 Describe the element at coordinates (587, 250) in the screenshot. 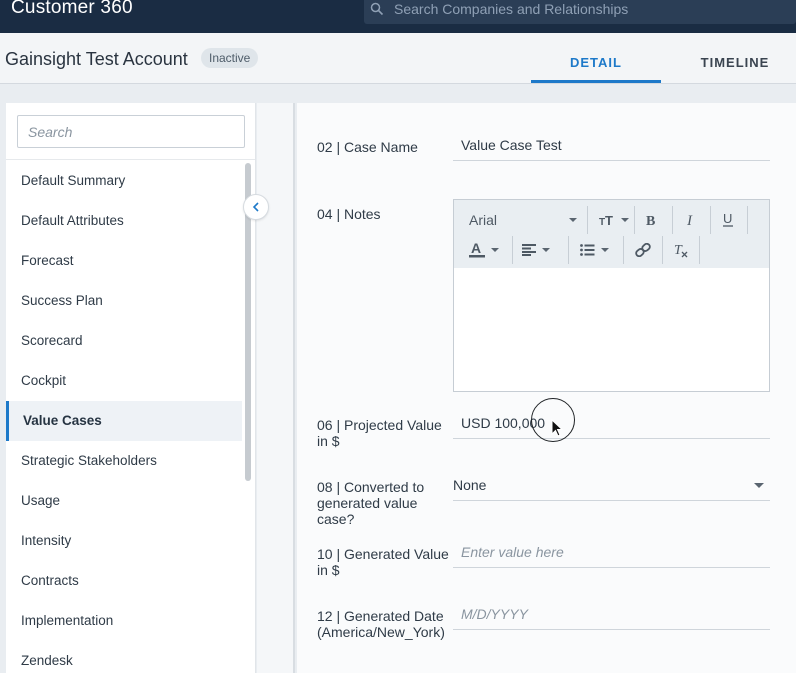

I see `bullet-list-icon` at that location.